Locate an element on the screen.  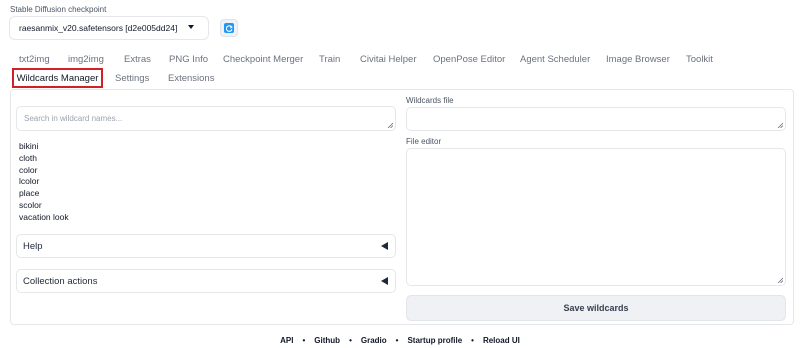
tab-openpose-editor: OpenPose Editor is located at coordinates (469, 59).